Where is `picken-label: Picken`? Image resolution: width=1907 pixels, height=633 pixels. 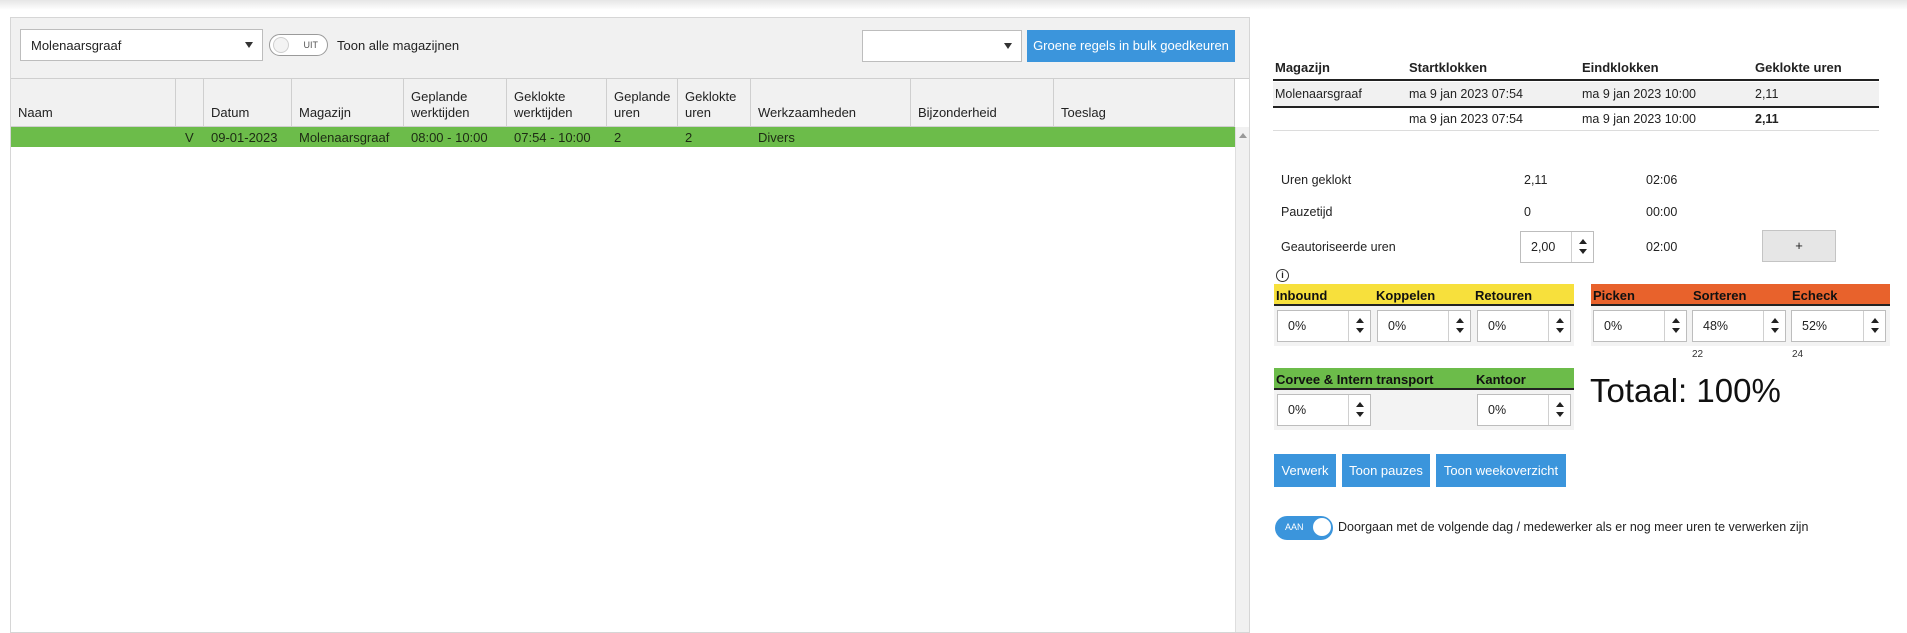 picken-label: Picken is located at coordinates (1614, 295).